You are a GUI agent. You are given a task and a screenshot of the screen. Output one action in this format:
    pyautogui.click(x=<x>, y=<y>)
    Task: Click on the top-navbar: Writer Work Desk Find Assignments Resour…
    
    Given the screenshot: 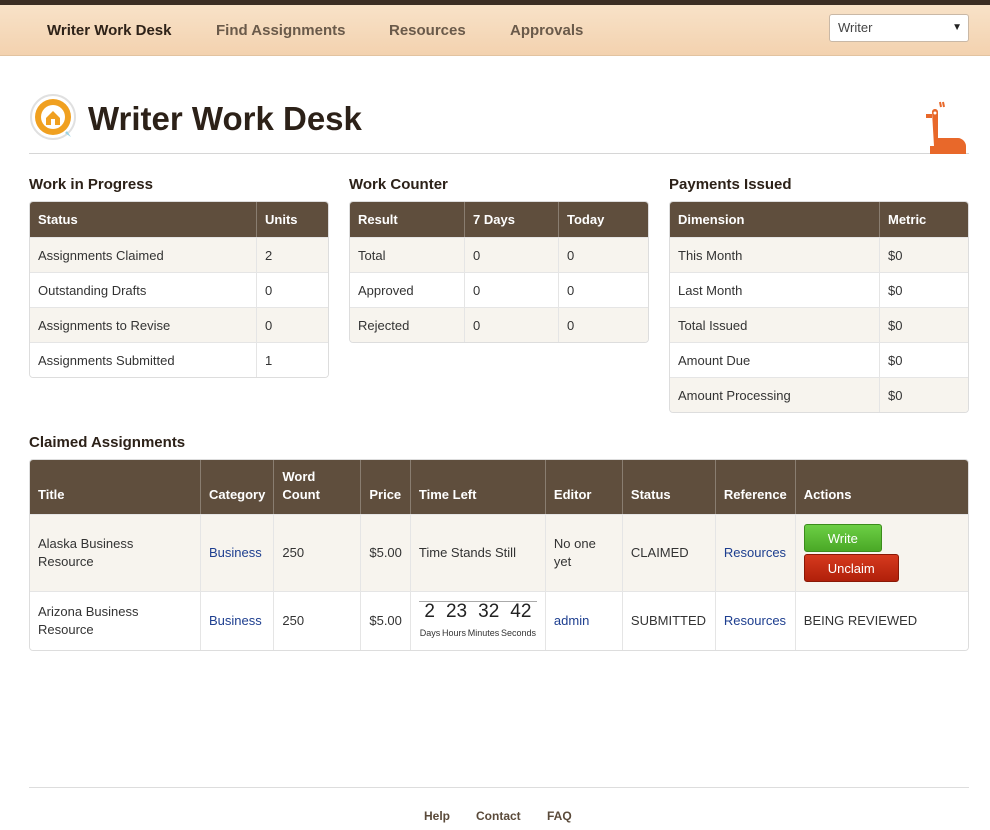 What is the action you would take?
    pyautogui.click(x=495, y=30)
    